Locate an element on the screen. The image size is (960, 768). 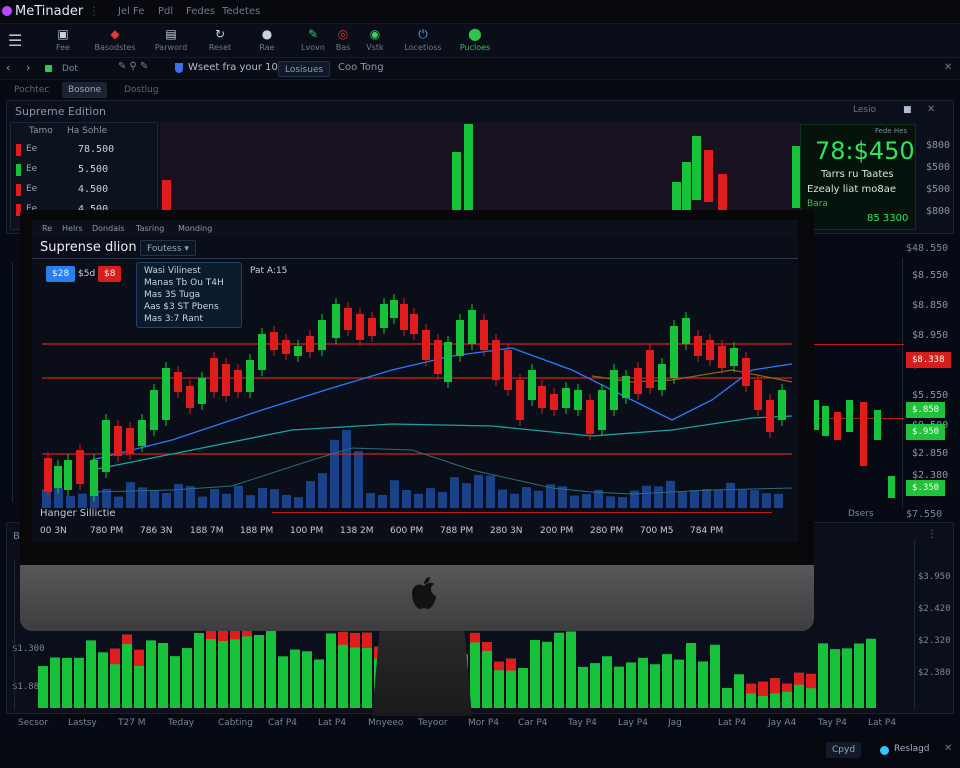
menu-item-1: Jel Fe is located at coordinates (131, 11).